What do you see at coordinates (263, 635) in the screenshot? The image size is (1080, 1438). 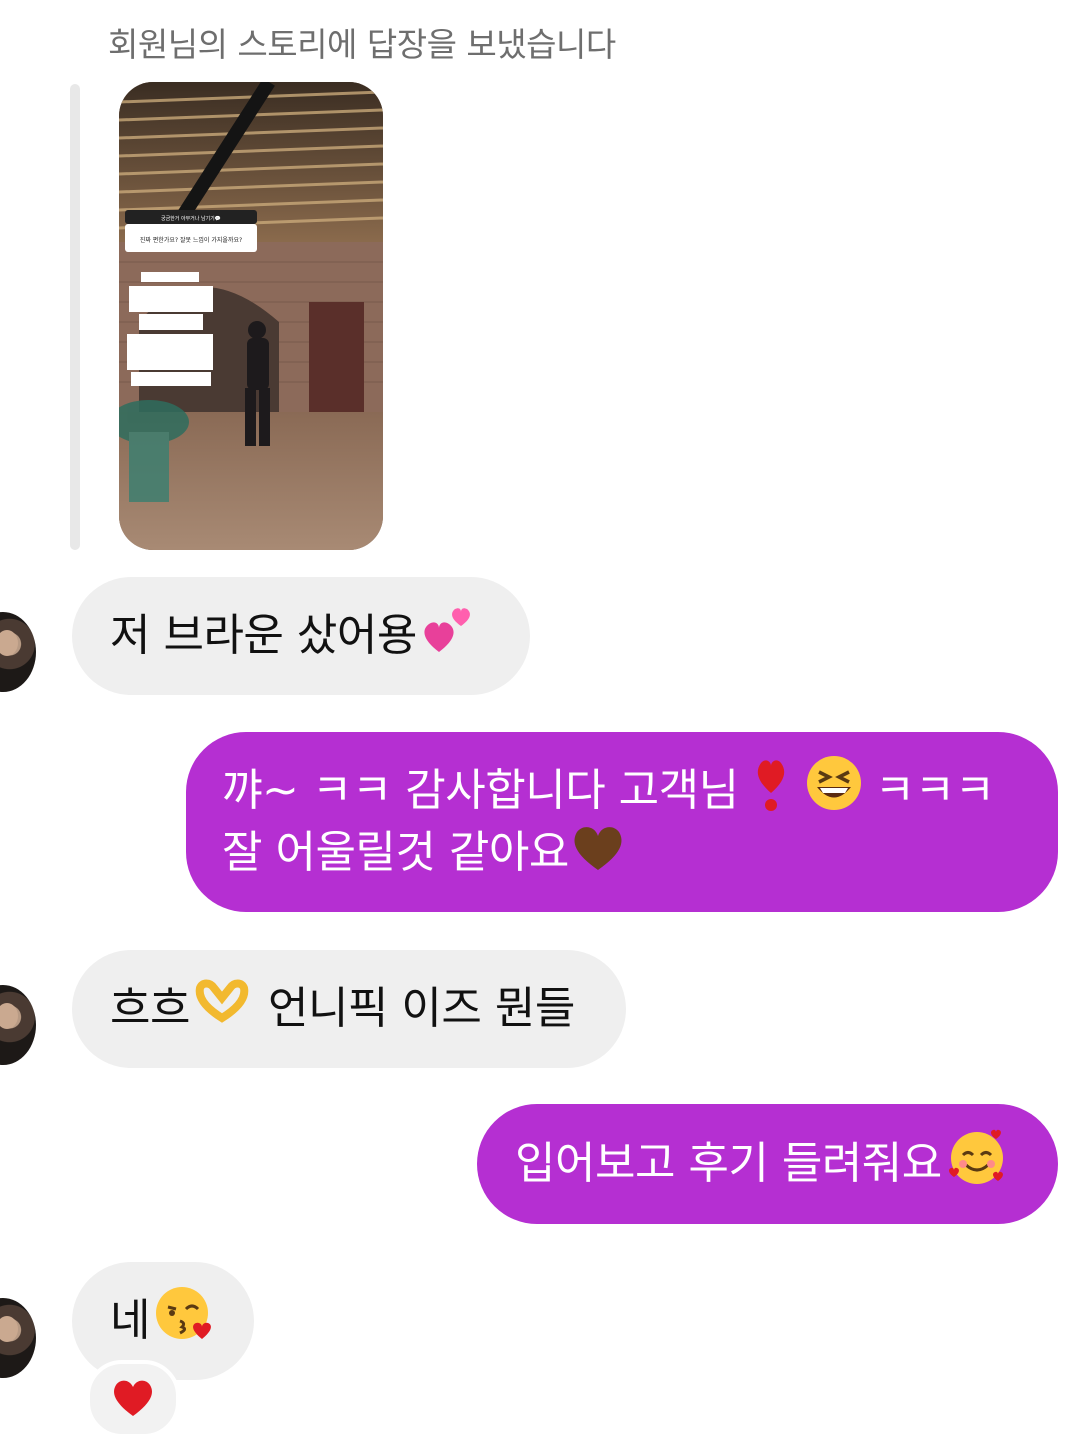 I see `message-text: 저 브라운 샀어용` at bounding box center [263, 635].